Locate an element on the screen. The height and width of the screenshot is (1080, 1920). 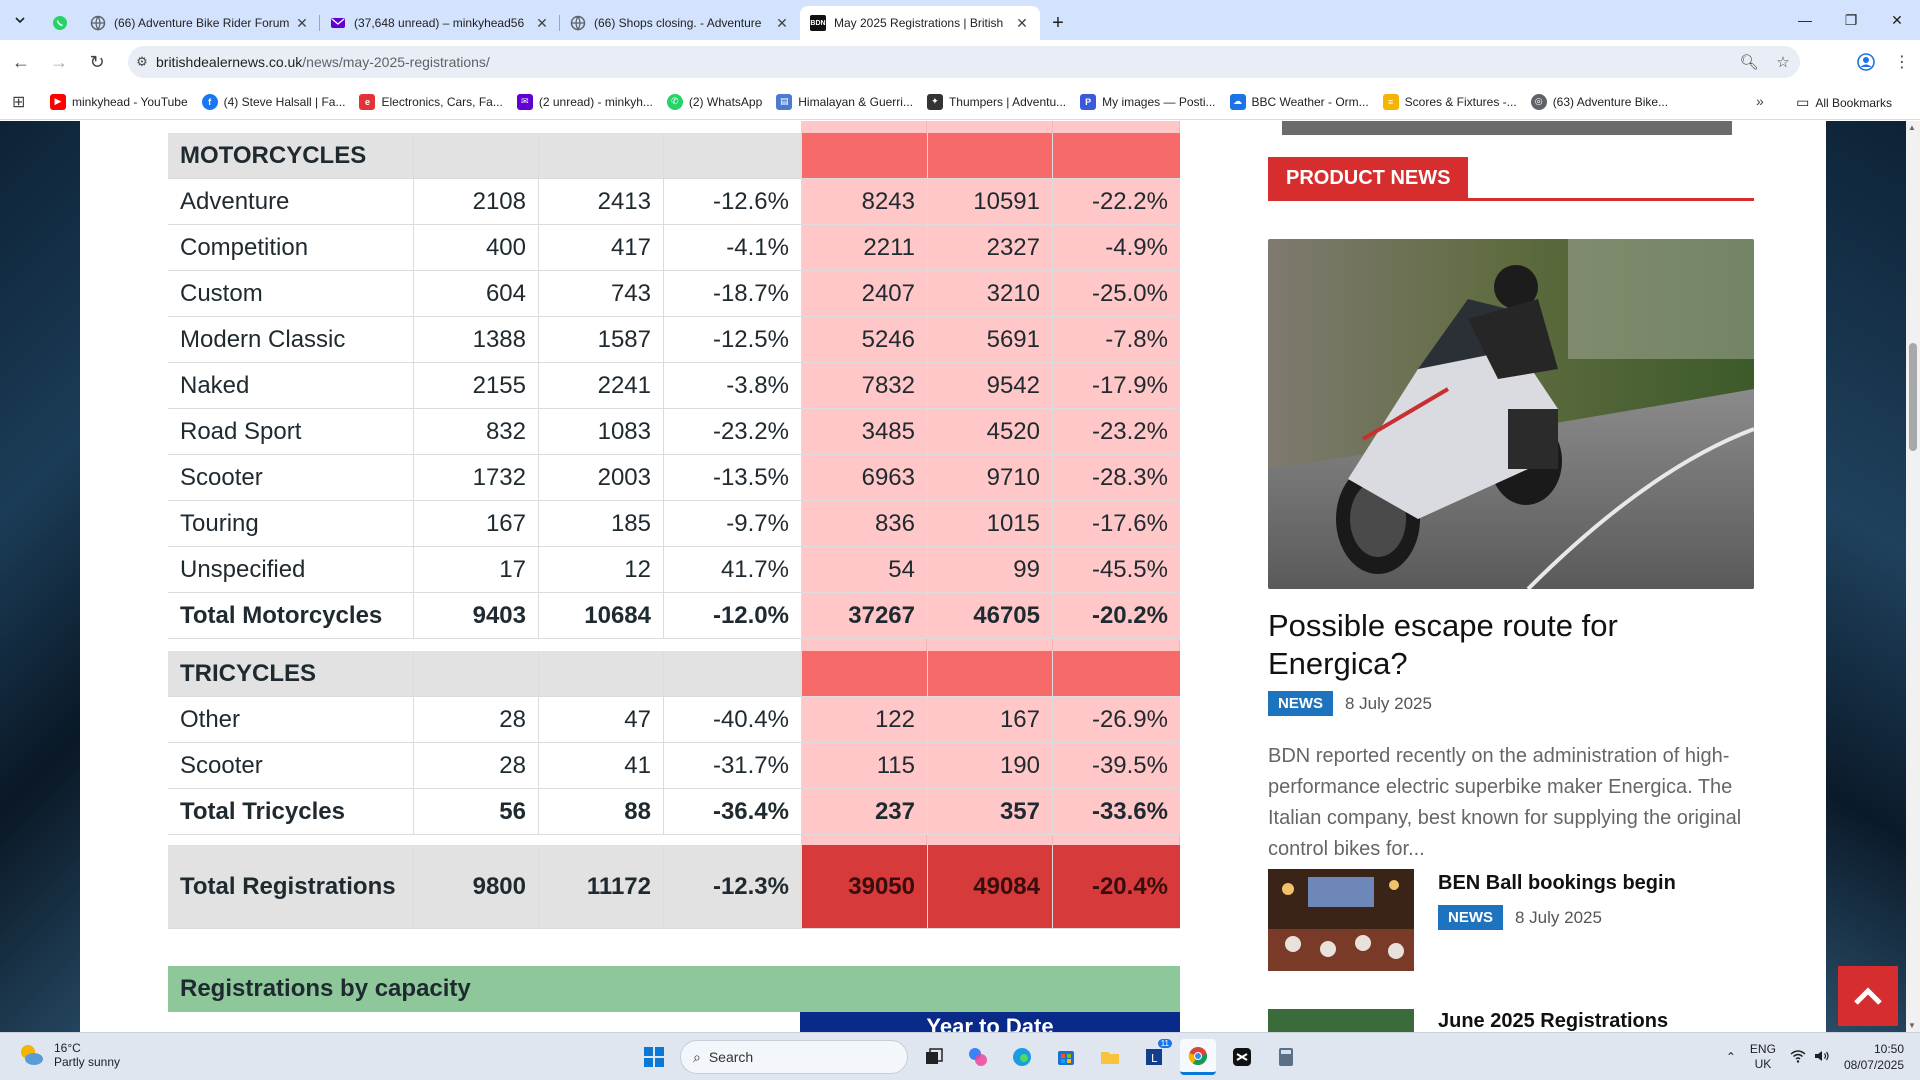
mail-icon: L 11 is located at coordinates (1154, 1057).